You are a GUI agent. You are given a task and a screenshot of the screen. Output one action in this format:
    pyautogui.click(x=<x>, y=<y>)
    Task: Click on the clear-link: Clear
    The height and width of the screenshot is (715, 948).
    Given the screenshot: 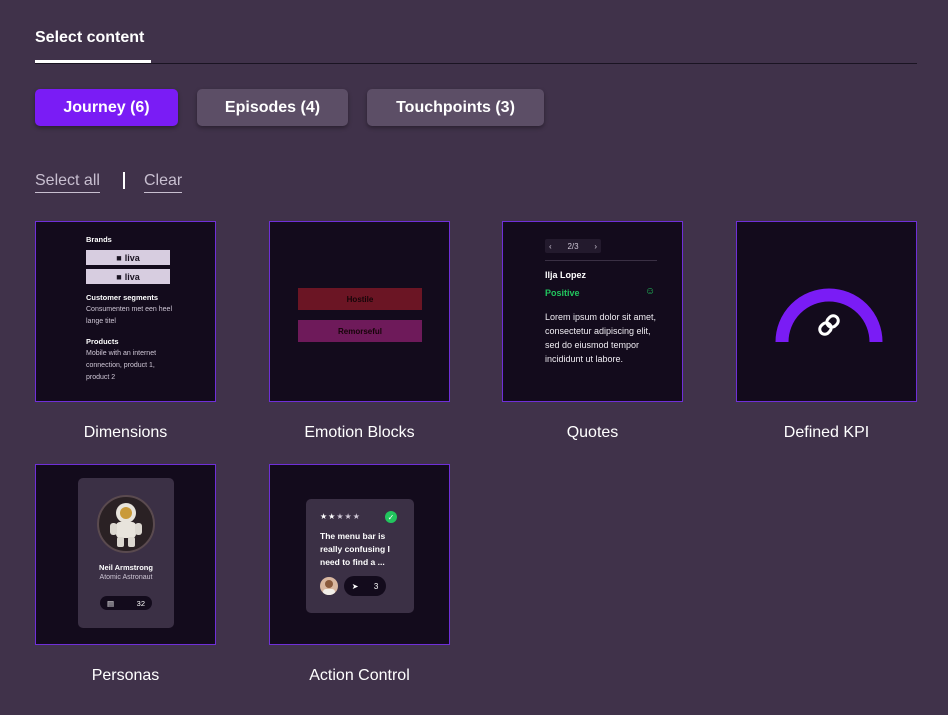 What is the action you would take?
    pyautogui.click(x=163, y=182)
    